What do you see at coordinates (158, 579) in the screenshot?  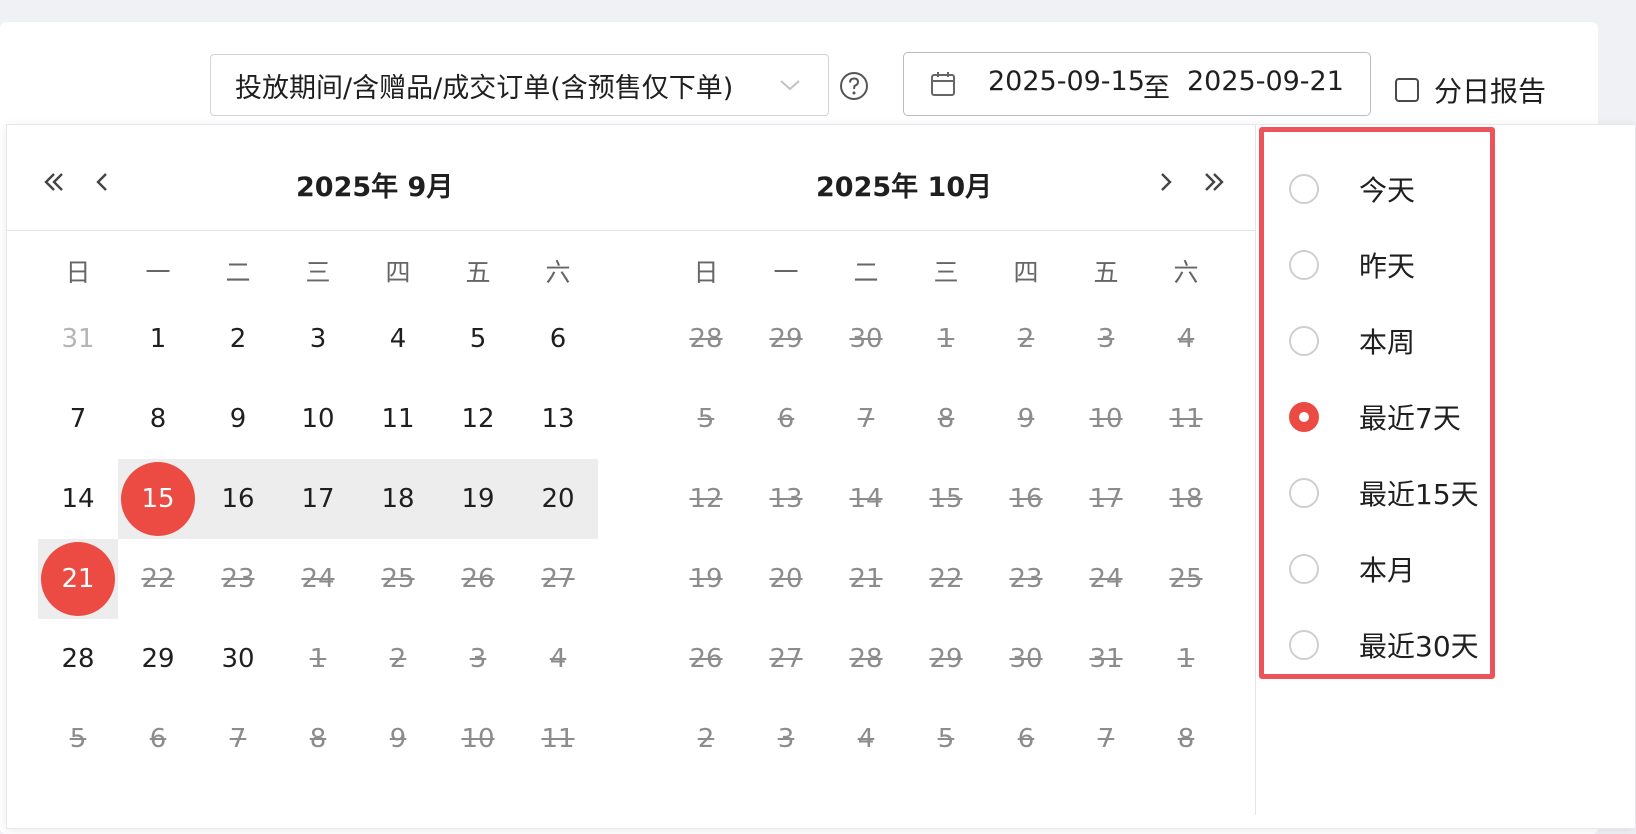 I see `calendar-day: 22` at bounding box center [158, 579].